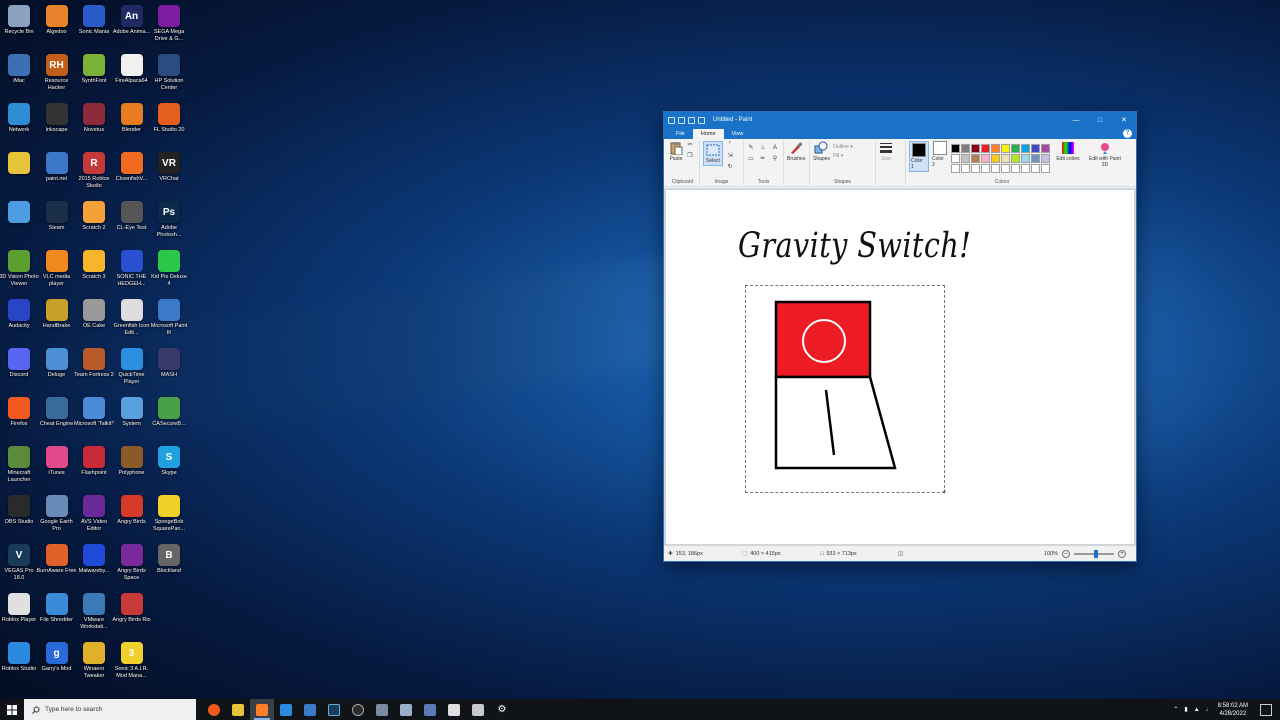 The image size is (1280, 720). Describe the element at coordinates (19, 418) in the screenshot. I see `desktop-icon: Firefox` at that location.